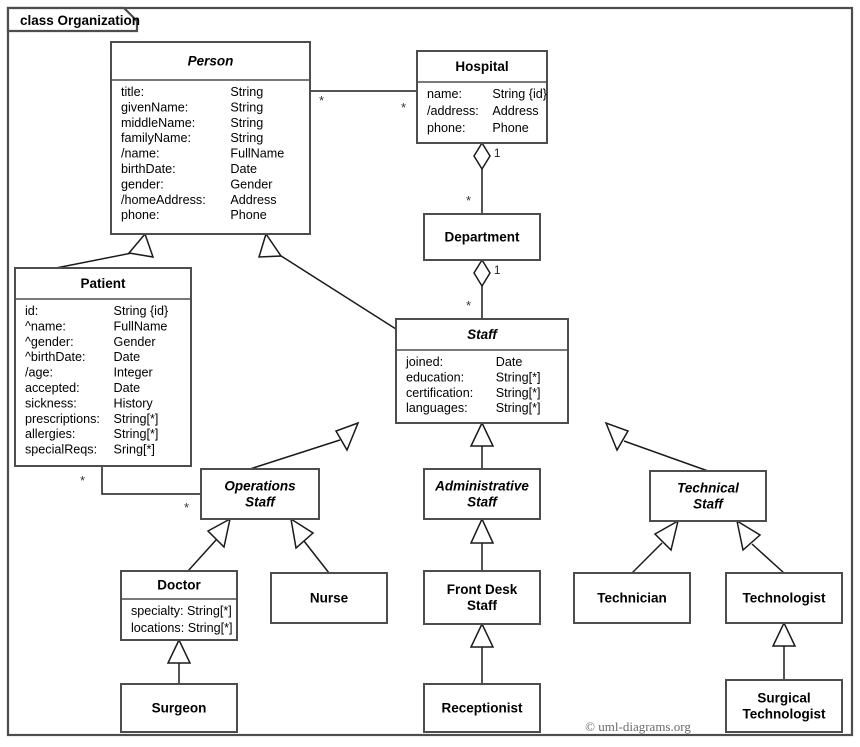 The image size is (860, 747). I want to click on class-name-technical-staff: Technical, so click(708, 488).